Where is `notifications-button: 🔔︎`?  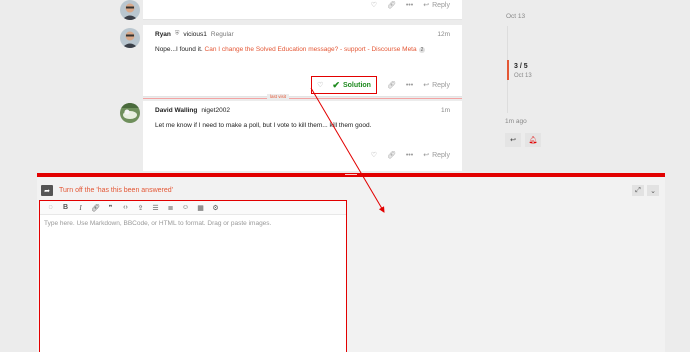
notifications-button: 🔔︎ is located at coordinates (533, 140).